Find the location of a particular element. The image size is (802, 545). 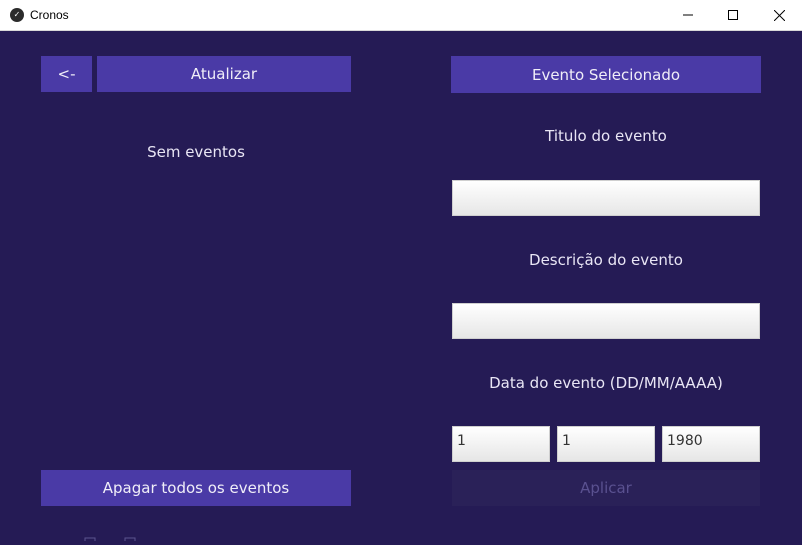

minimize-button is located at coordinates (688, 15).